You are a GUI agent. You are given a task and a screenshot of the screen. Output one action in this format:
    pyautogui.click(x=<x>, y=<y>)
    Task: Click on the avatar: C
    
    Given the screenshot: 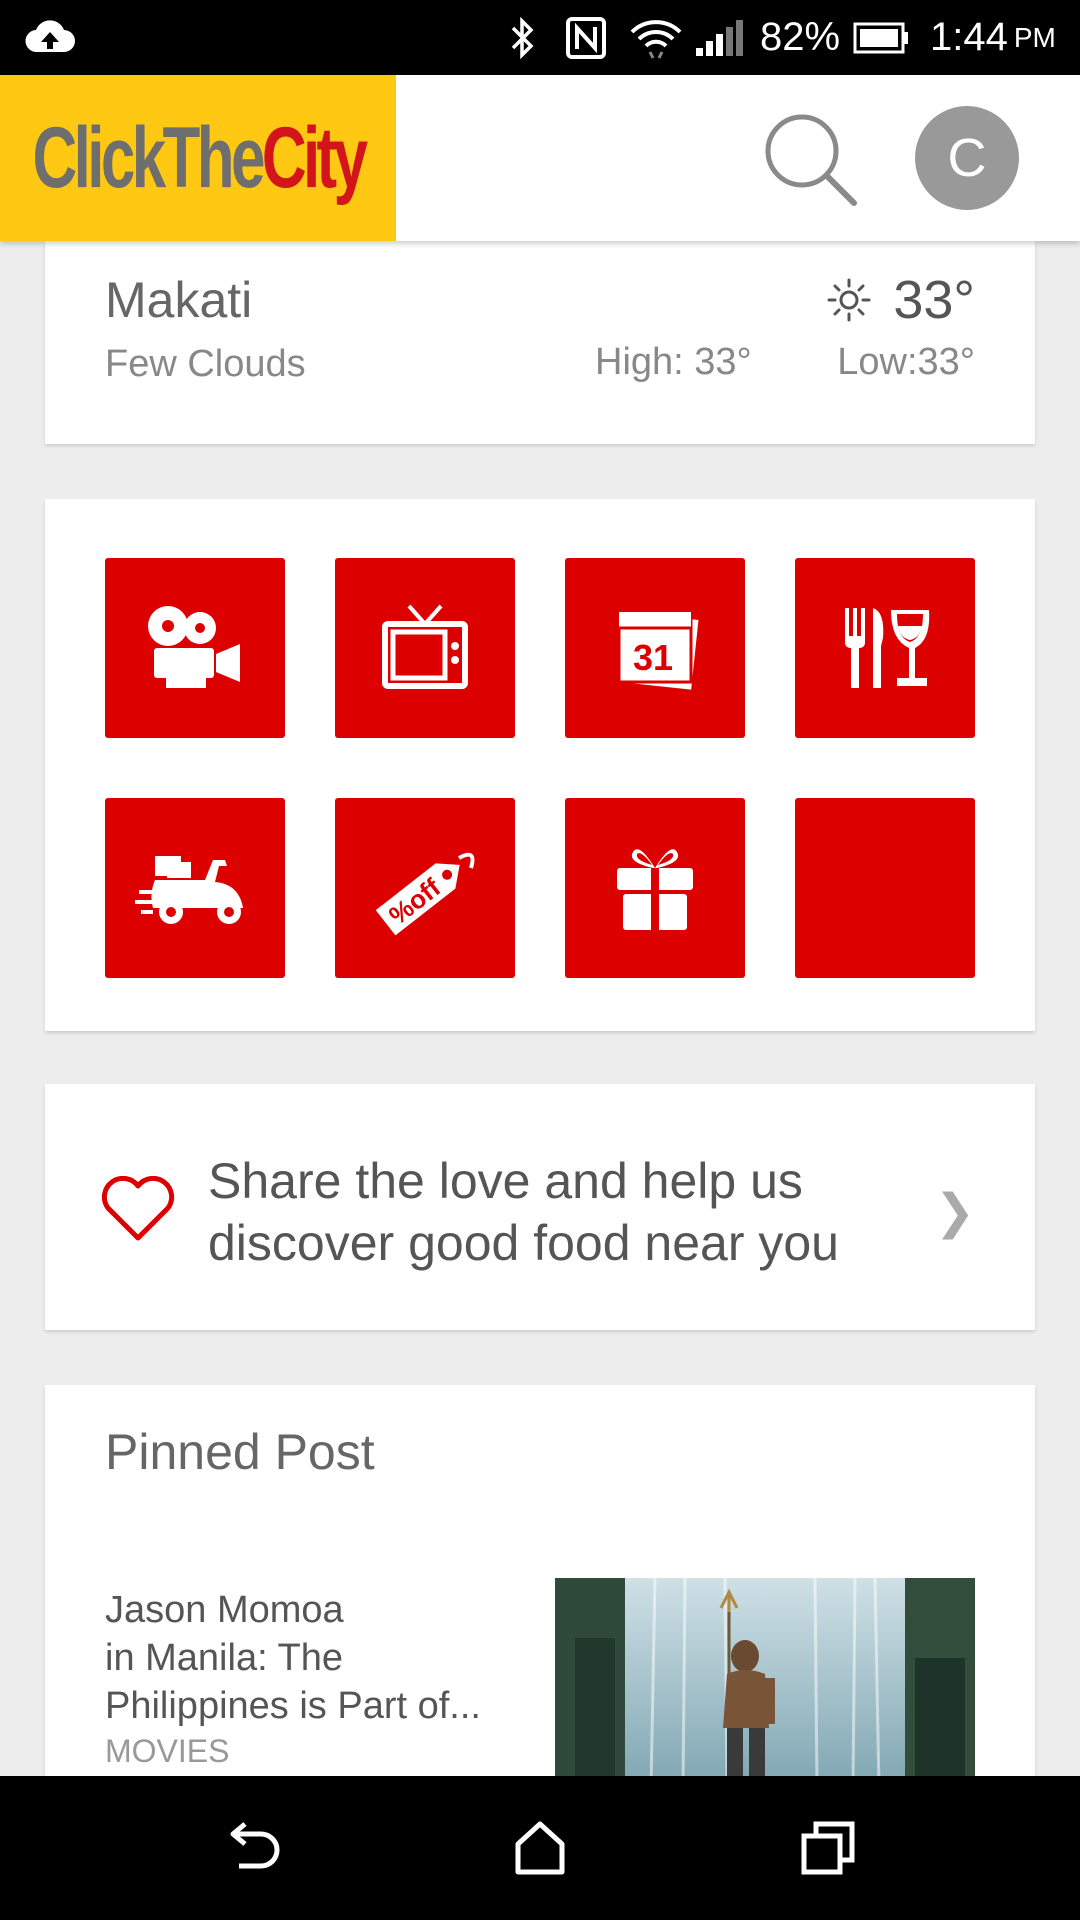 What is the action you would take?
    pyautogui.click(x=967, y=158)
    